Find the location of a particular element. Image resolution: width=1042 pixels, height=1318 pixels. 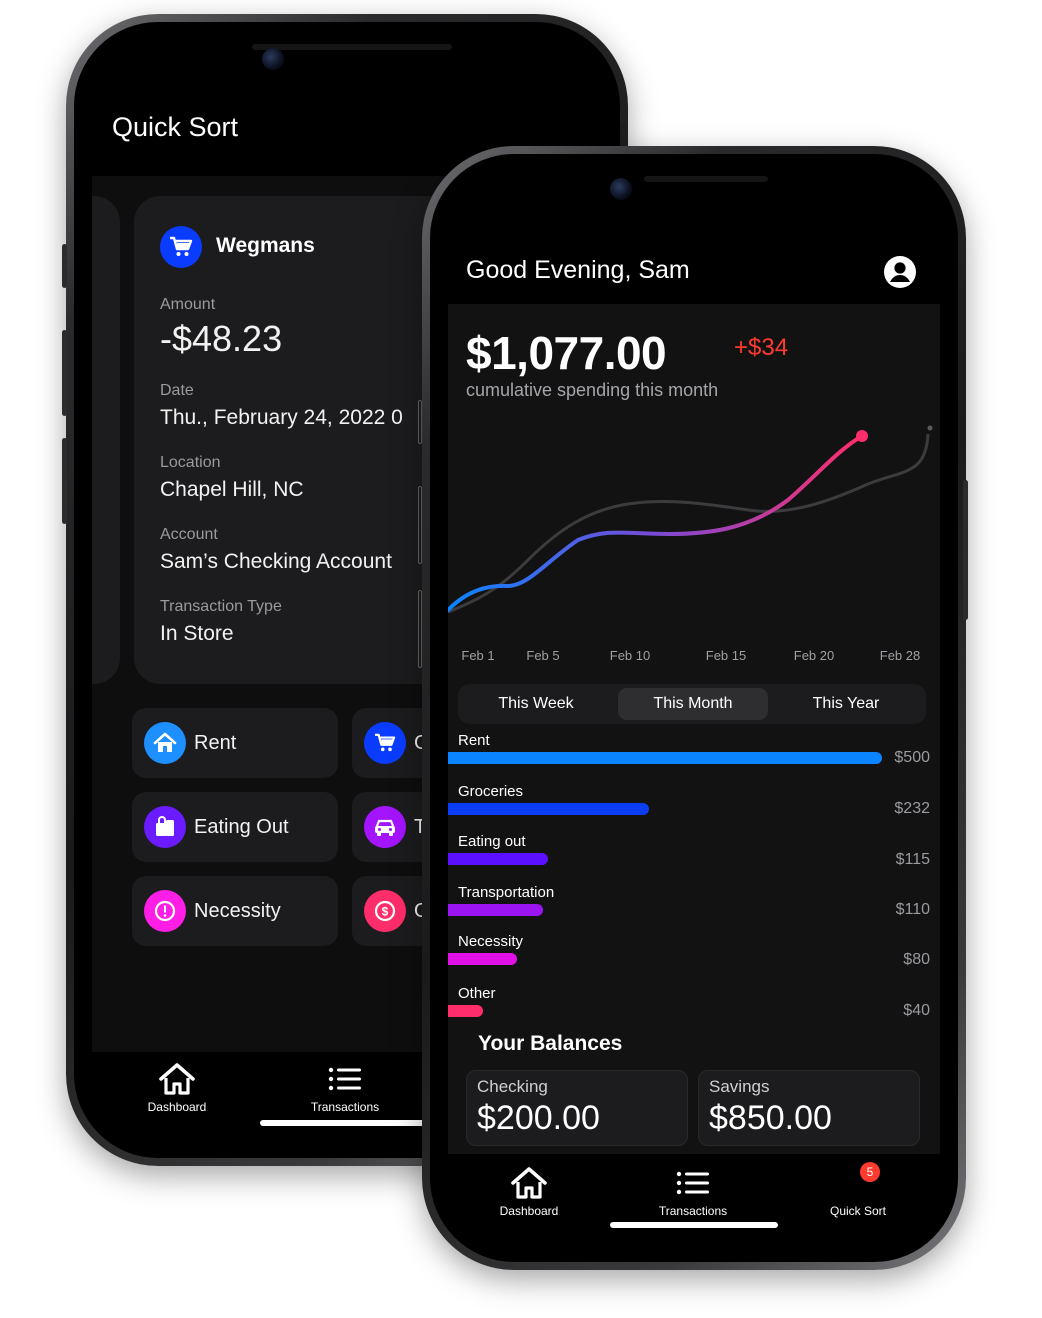

chart-x-axis: Feb 1 Feb 5 Feb 10 Feb 15 Feb 20 Feb 28 is located at coordinates (690, 655).